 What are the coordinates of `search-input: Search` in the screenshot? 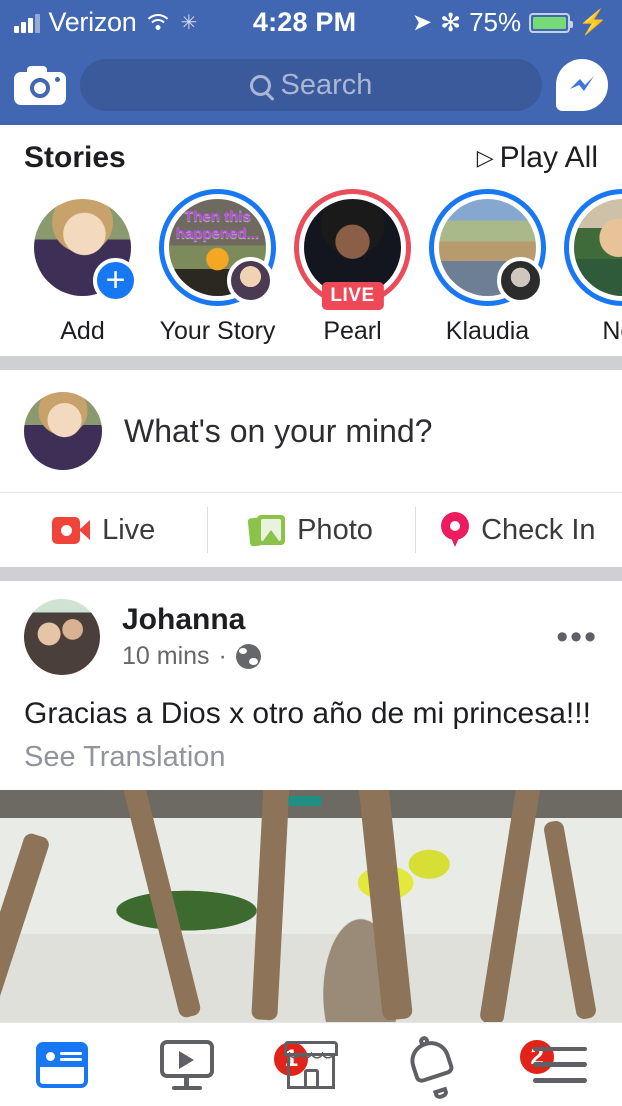 It's located at (311, 85).